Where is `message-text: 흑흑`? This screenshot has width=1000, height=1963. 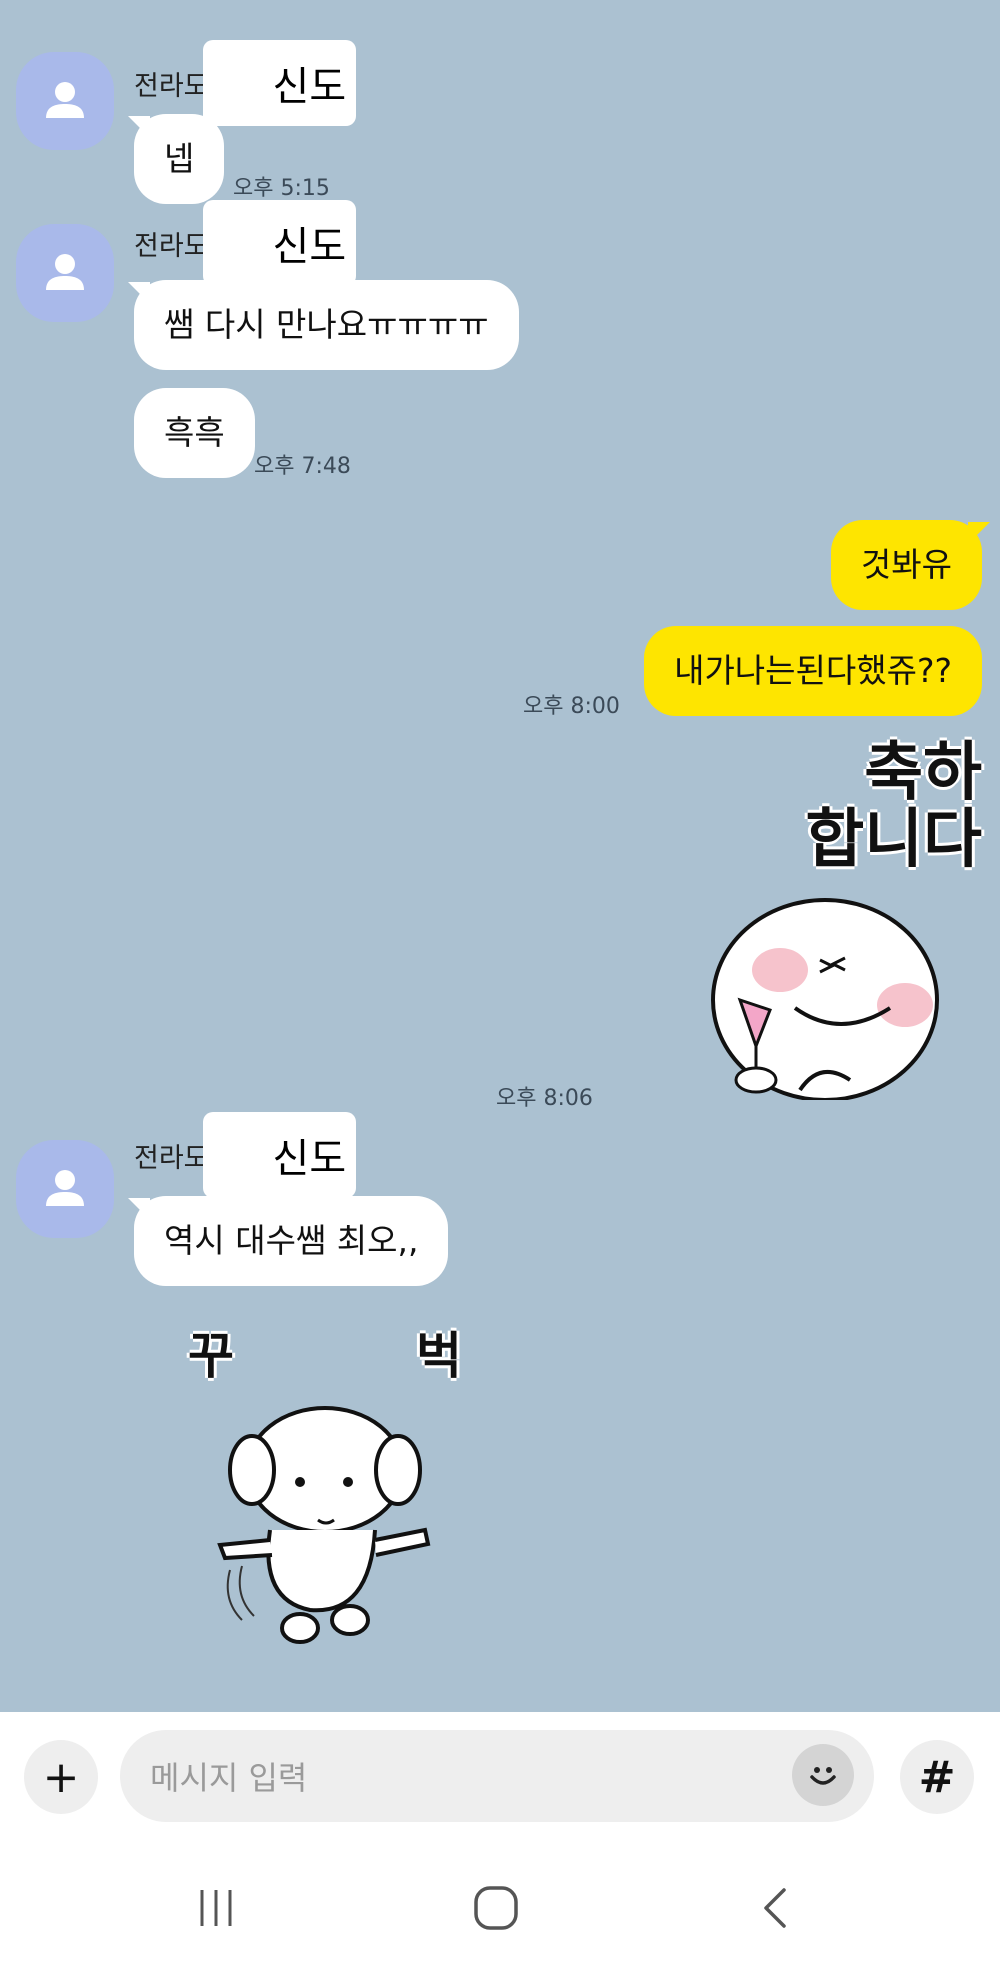
message-text: 흑흑 is located at coordinates (194, 432).